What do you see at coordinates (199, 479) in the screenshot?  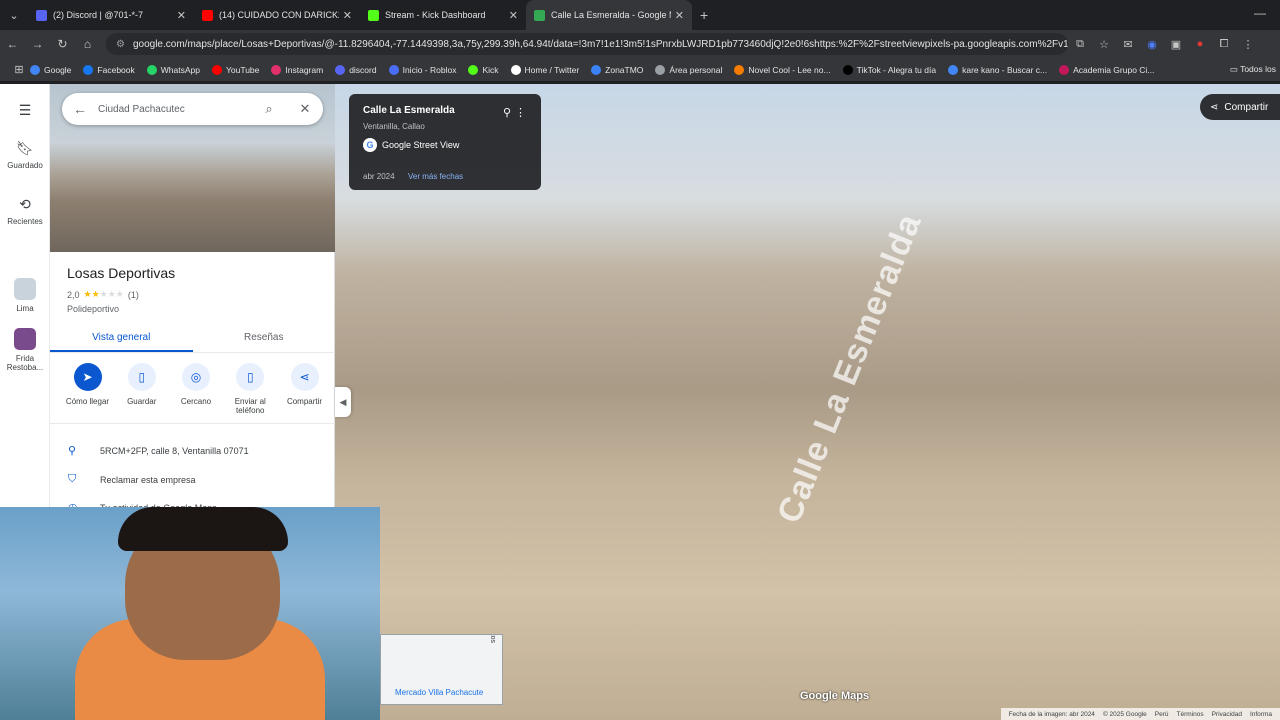 I see `claim-business-row: ⛉ Reclamar esta empresa` at bounding box center [199, 479].